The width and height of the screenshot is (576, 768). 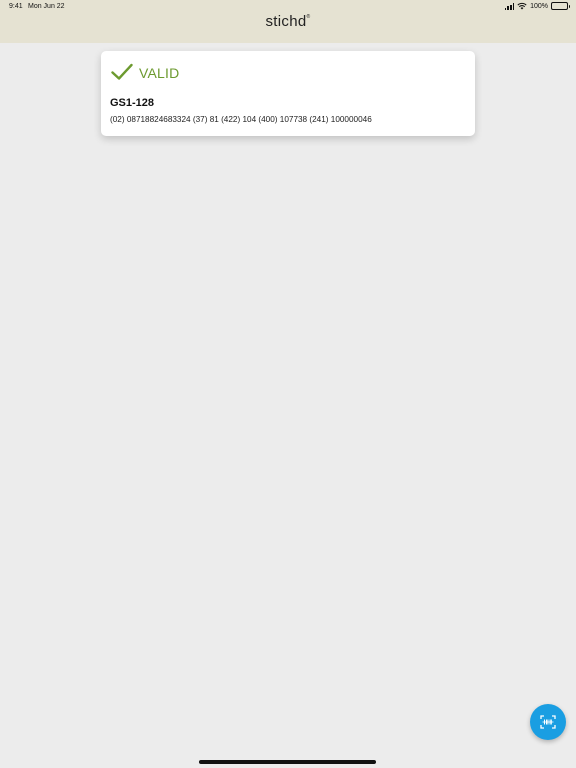 I want to click on status-date: Mon Jun 22, so click(x=46, y=6).